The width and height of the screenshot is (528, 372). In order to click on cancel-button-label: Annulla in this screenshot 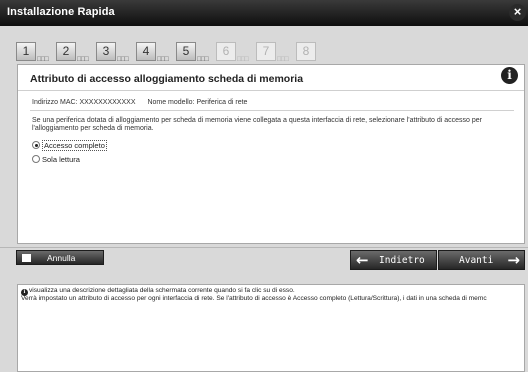, I will do `click(61, 258)`.